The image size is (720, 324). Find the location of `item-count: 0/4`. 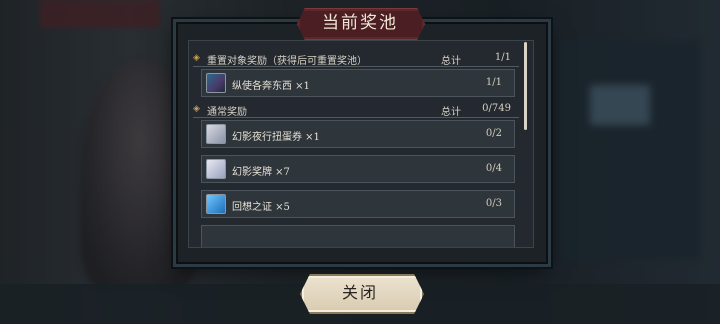

item-count: 0/4 is located at coordinates (493, 168).